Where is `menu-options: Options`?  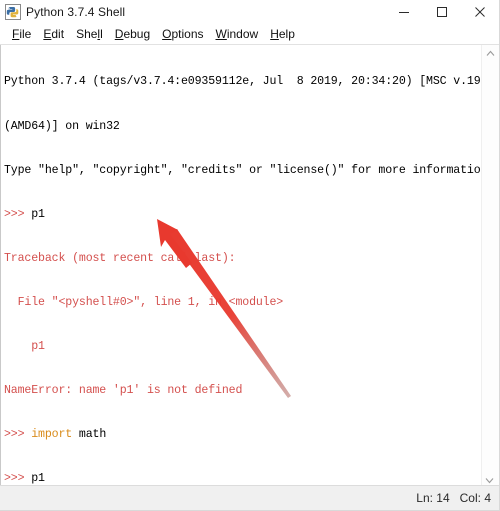
menu-options: Options is located at coordinates (182, 34).